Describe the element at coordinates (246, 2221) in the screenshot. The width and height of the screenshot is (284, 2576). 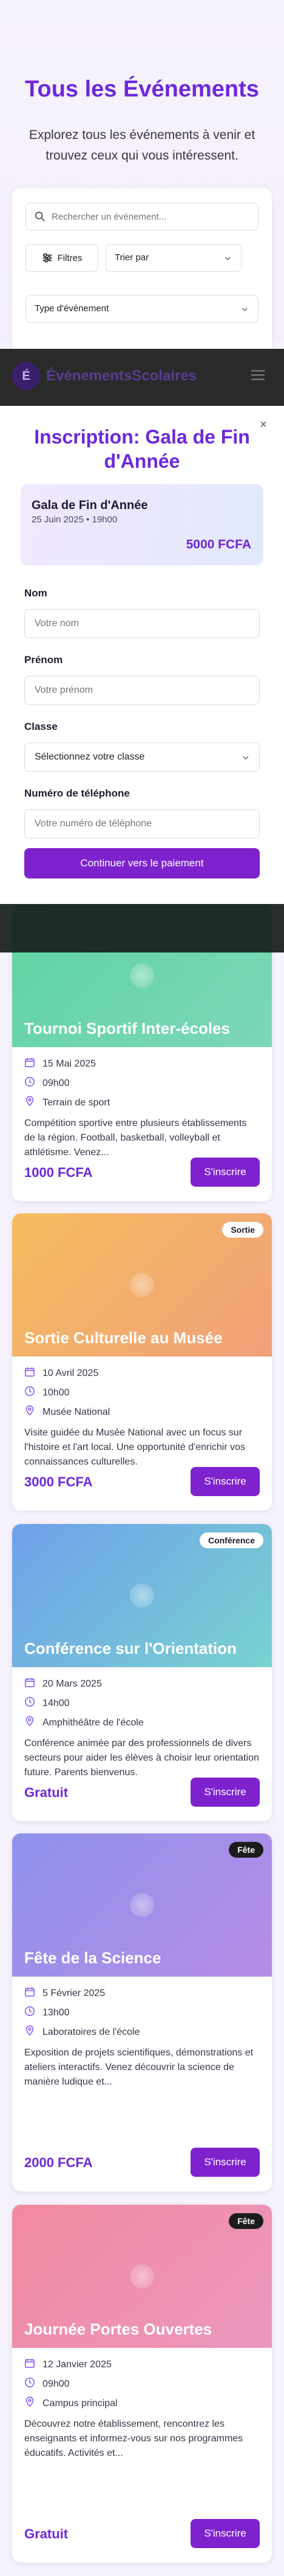
I see `event-type-badge: Fête` at that location.